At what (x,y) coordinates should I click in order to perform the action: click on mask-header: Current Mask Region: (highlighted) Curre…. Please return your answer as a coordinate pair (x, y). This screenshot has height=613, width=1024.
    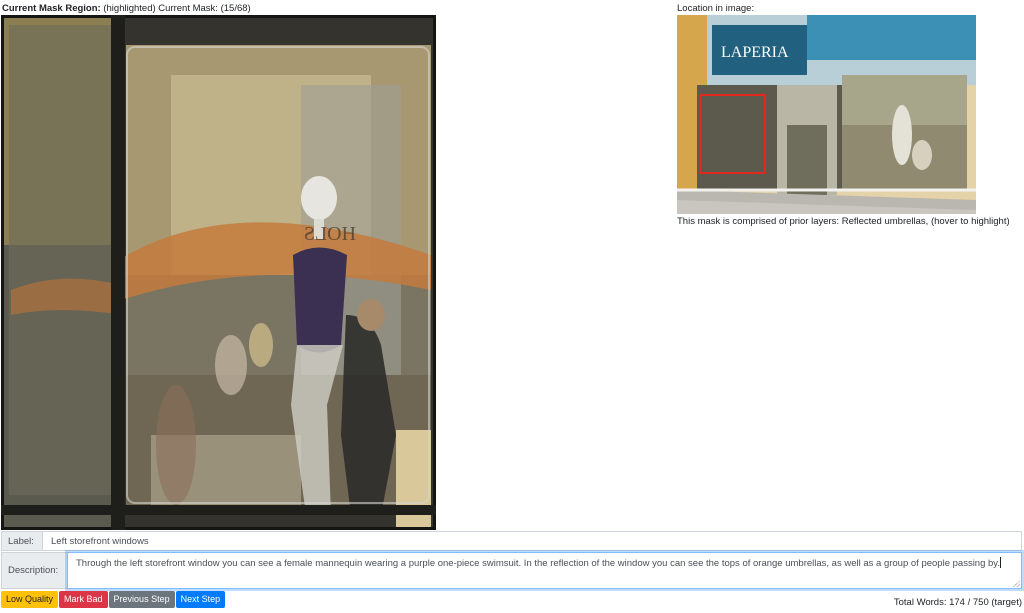
    Looking at the image, I should click on (126, 8).